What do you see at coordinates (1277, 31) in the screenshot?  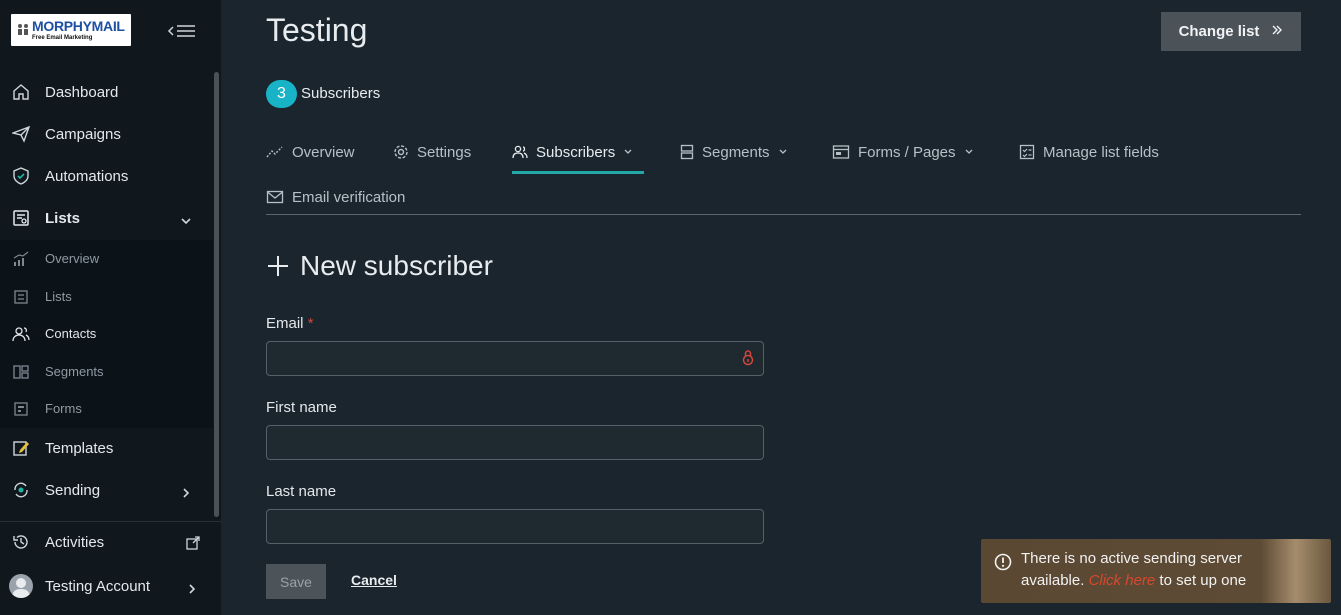 I see `double-chevron-right-icon` at bounding box center [1277, 31].